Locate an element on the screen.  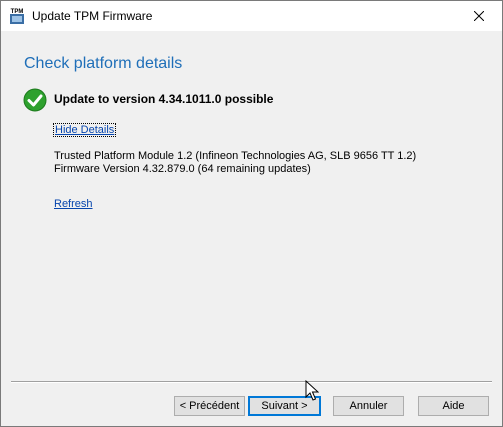
mouse-cursor-icon is located at coordinates (312, 390).